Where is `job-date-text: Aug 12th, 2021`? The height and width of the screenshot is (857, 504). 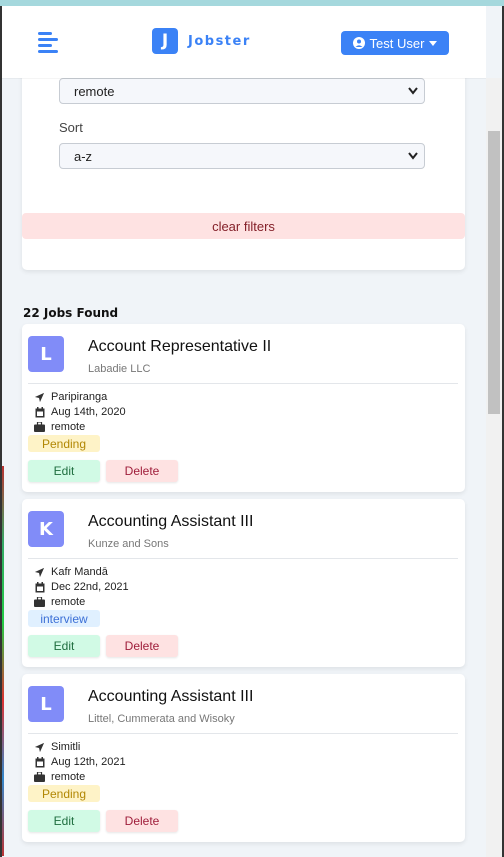
job-date-text: Aug 12th, 2021 is located at coordinates (88, 762).